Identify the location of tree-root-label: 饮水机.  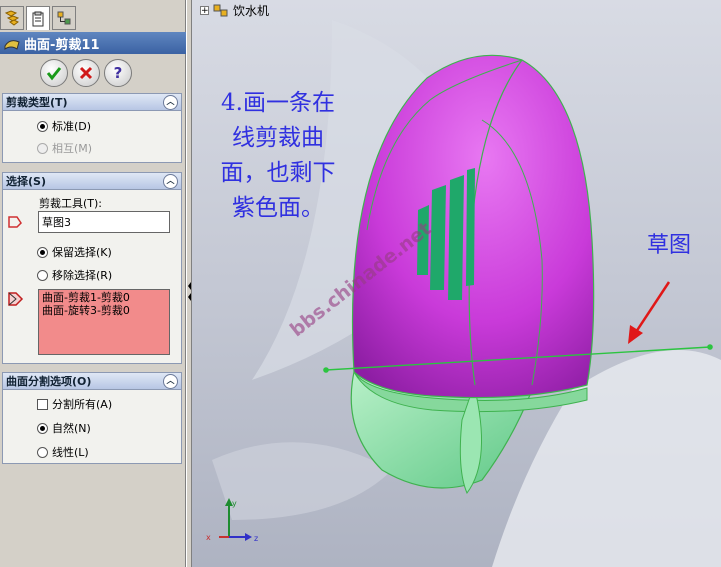
(251, 11).